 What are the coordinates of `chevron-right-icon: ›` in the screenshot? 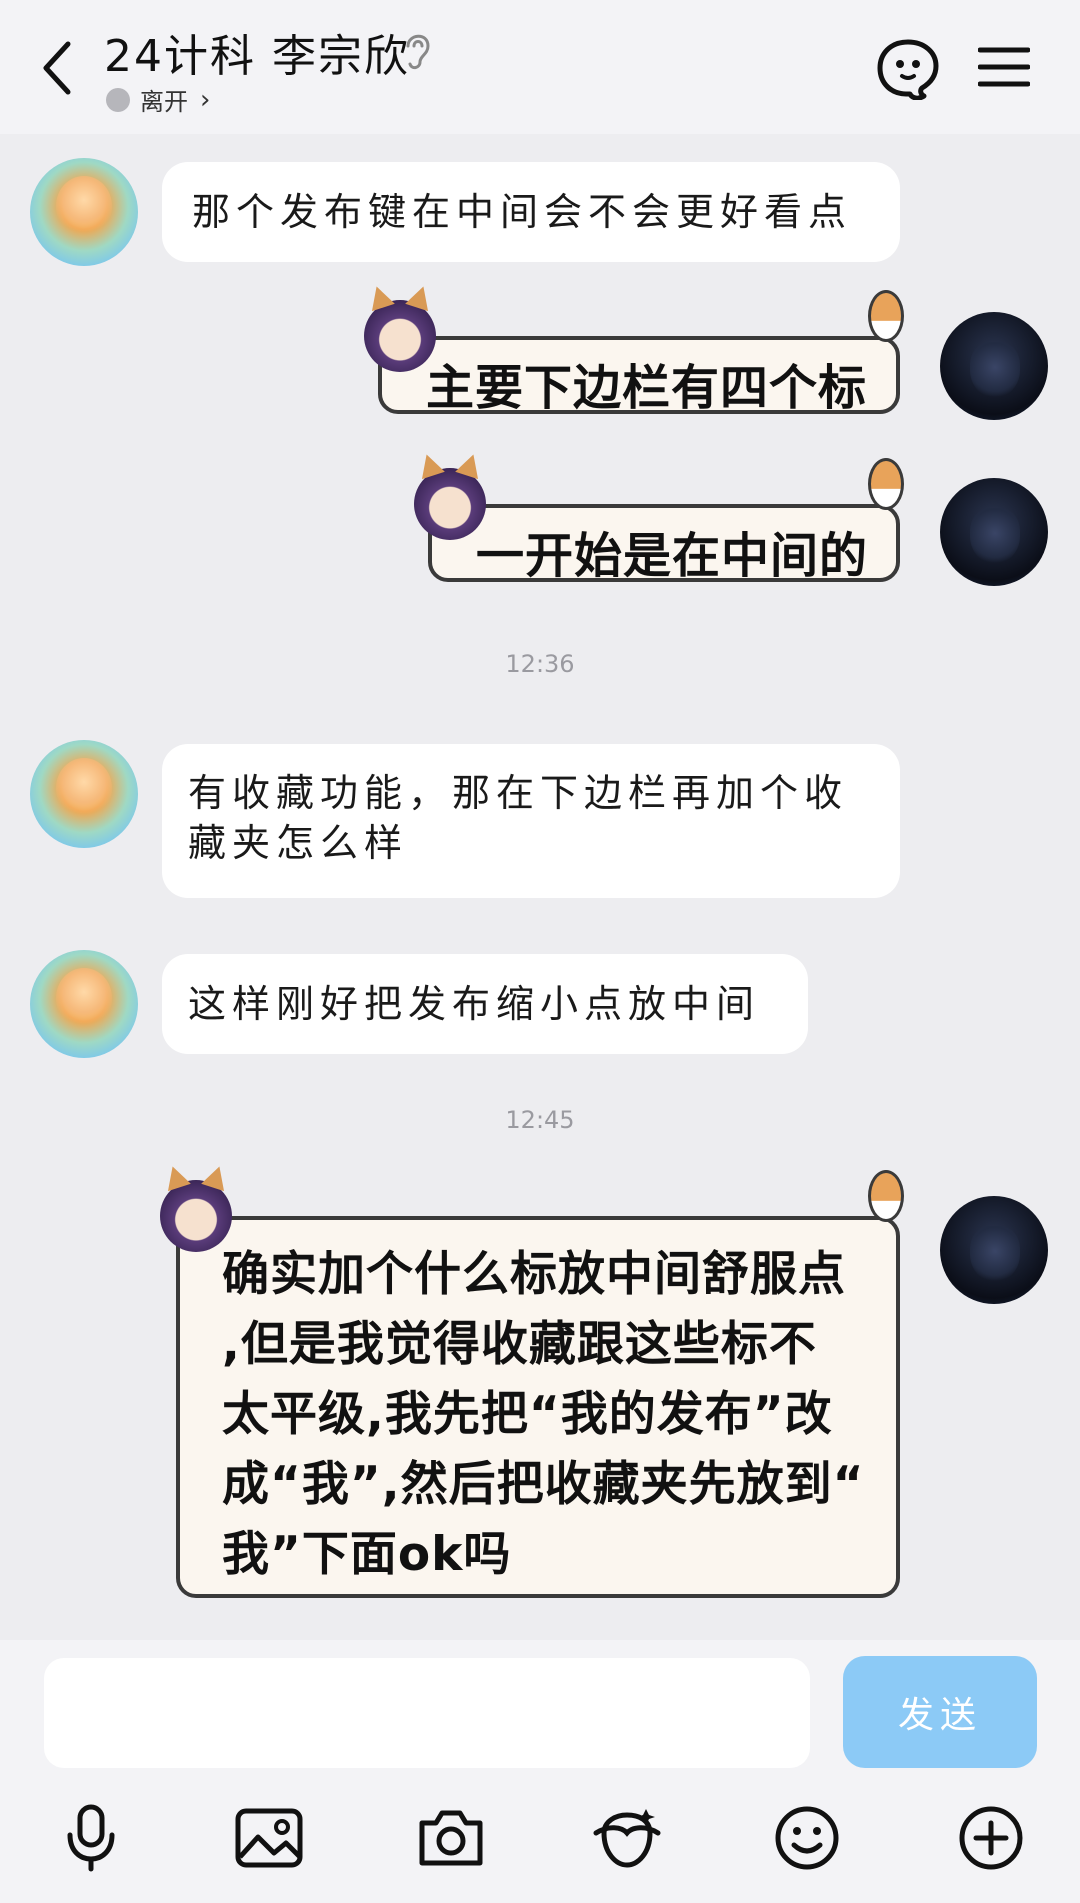 It's located at (205, 99).